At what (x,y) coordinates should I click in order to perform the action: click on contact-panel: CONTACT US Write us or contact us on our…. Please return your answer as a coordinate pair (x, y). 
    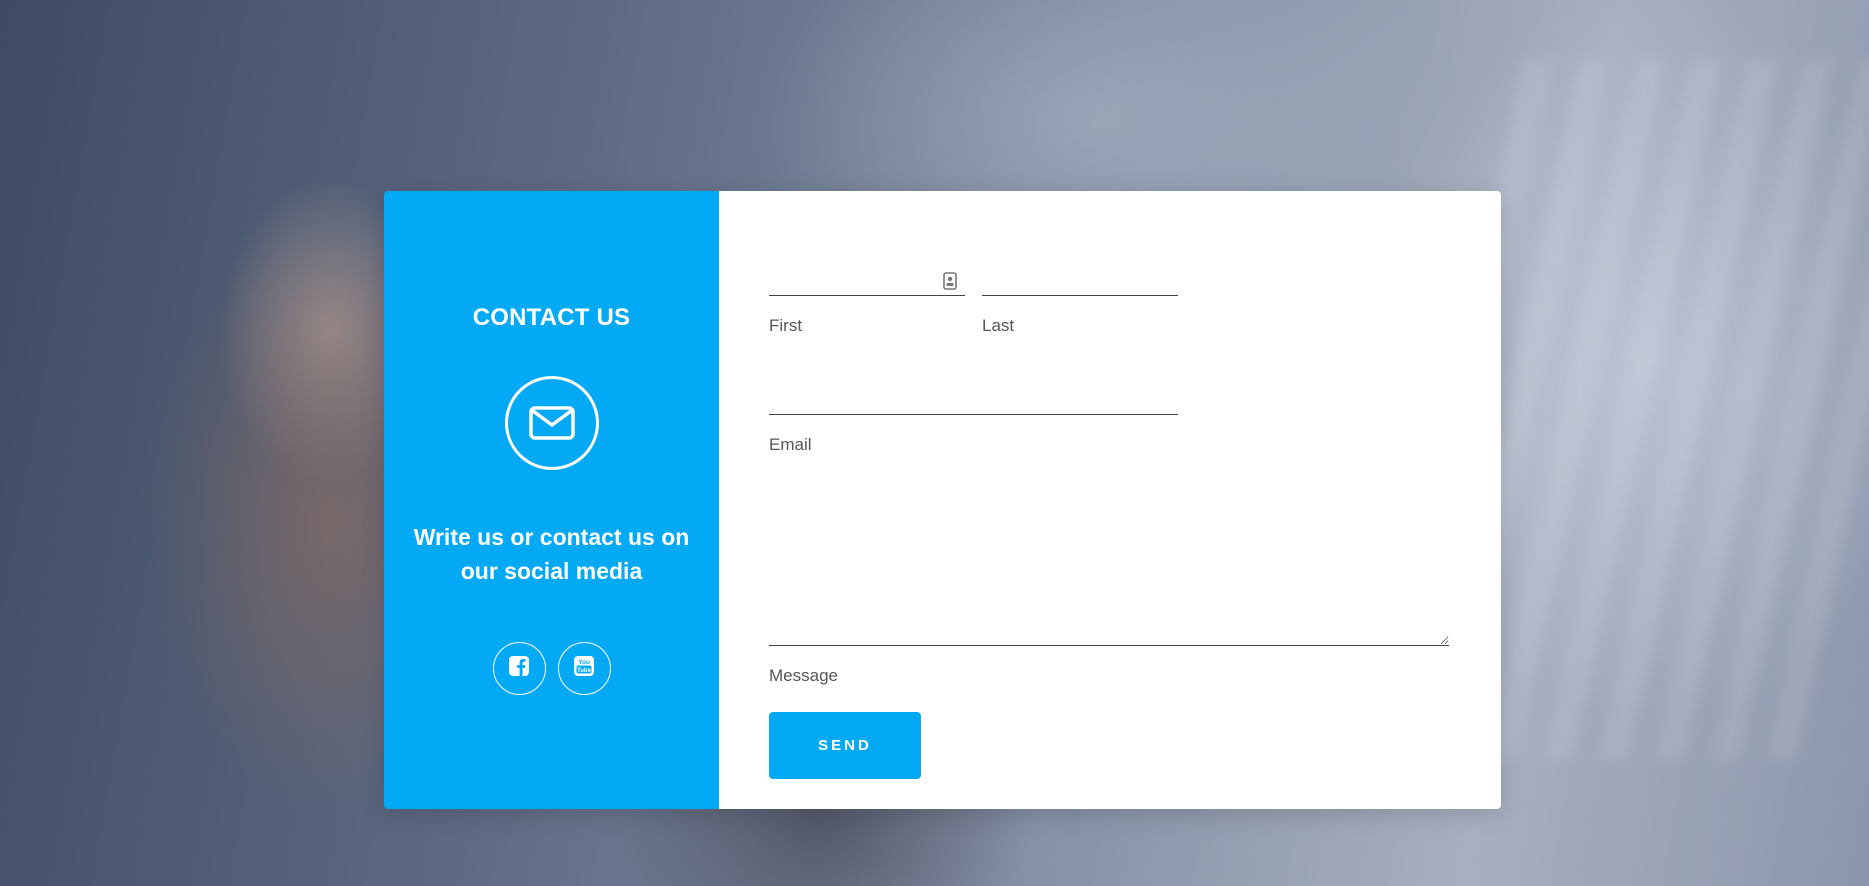
    Looking at the image, I should click on (551, 500).